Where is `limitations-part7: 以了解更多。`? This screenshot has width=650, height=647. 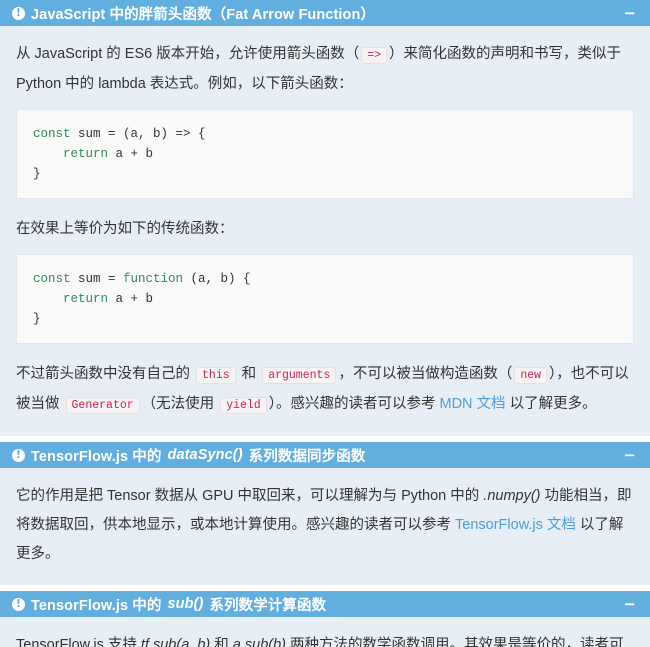
limitations-part7: 以了解更多。 is located at coordinates (551, 404).